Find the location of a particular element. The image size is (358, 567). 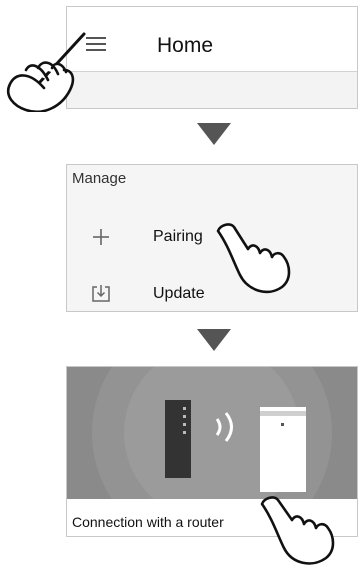

app-bar: Home is located at coordinates (212, 39).